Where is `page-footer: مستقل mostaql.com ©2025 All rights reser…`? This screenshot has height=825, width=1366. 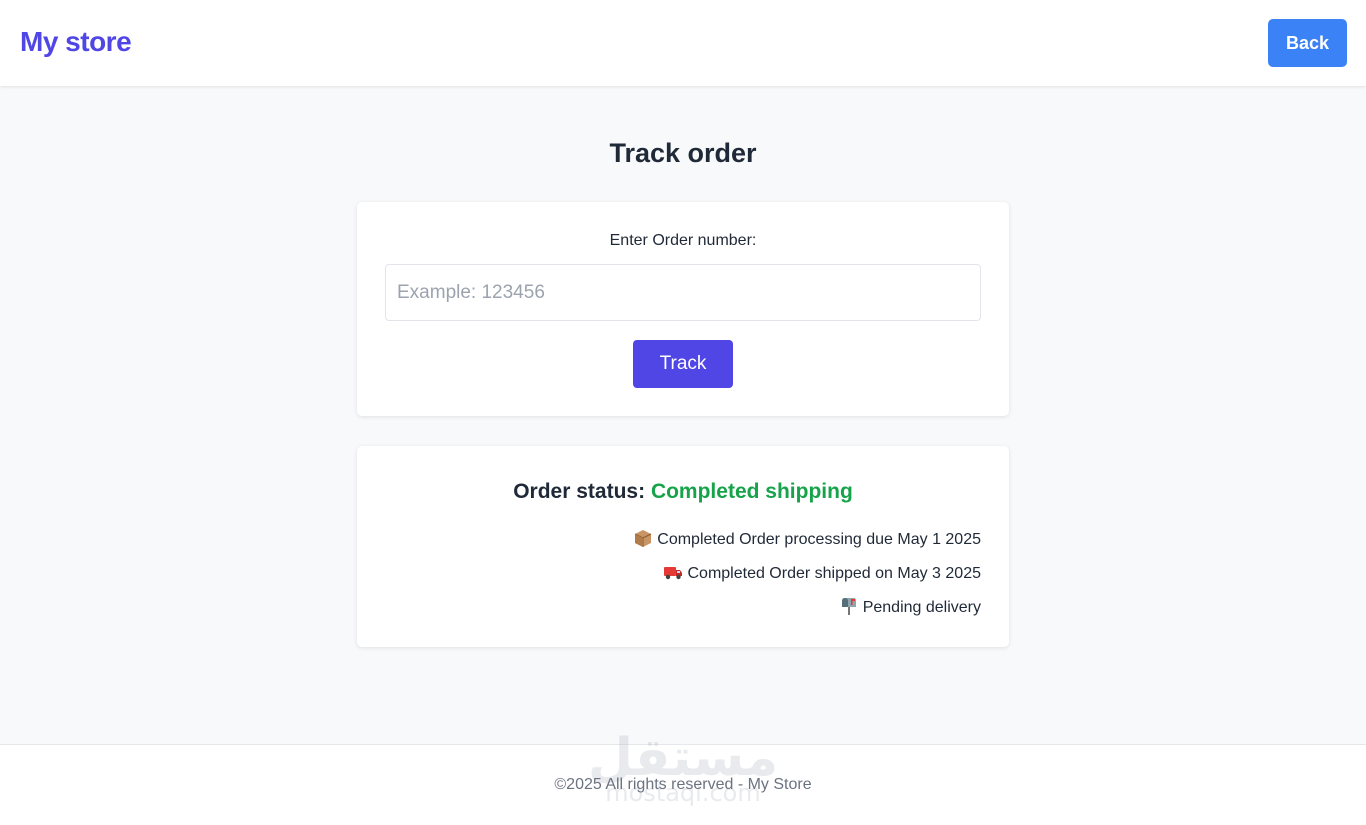 page-footer: مستقل mostaql.com ©2025 All rights reser… is located at coordinates (683, 778).